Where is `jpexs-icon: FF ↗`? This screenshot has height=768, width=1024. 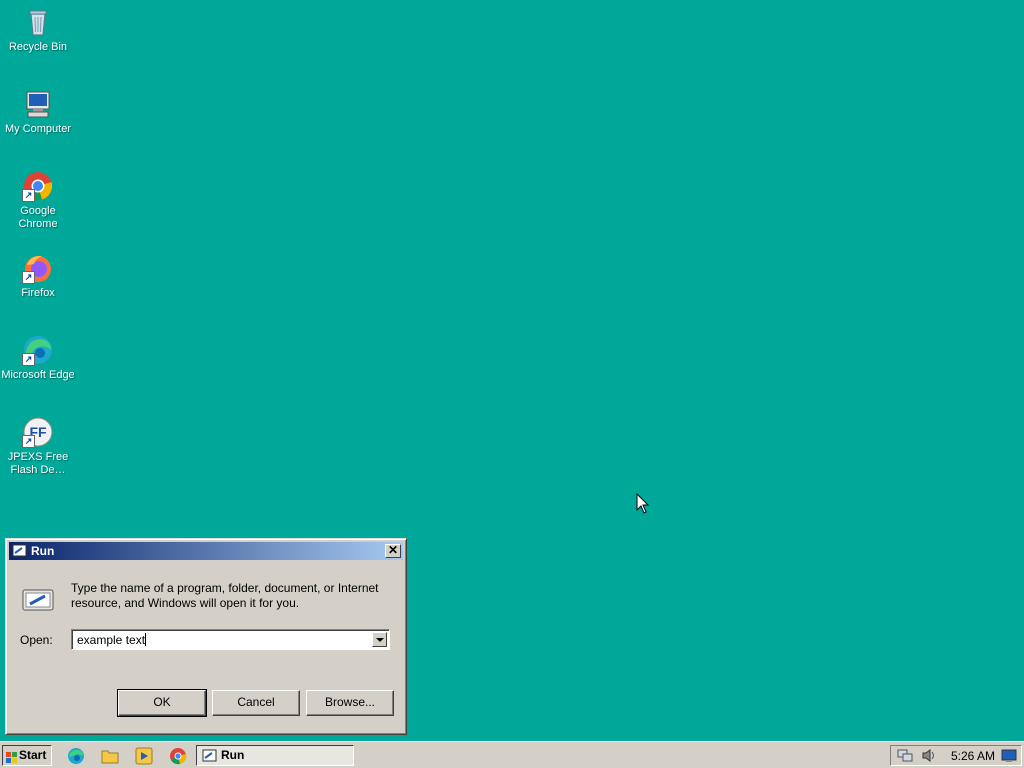
jpexs-icon: FF ↗ is located at coordinates (38, 432).